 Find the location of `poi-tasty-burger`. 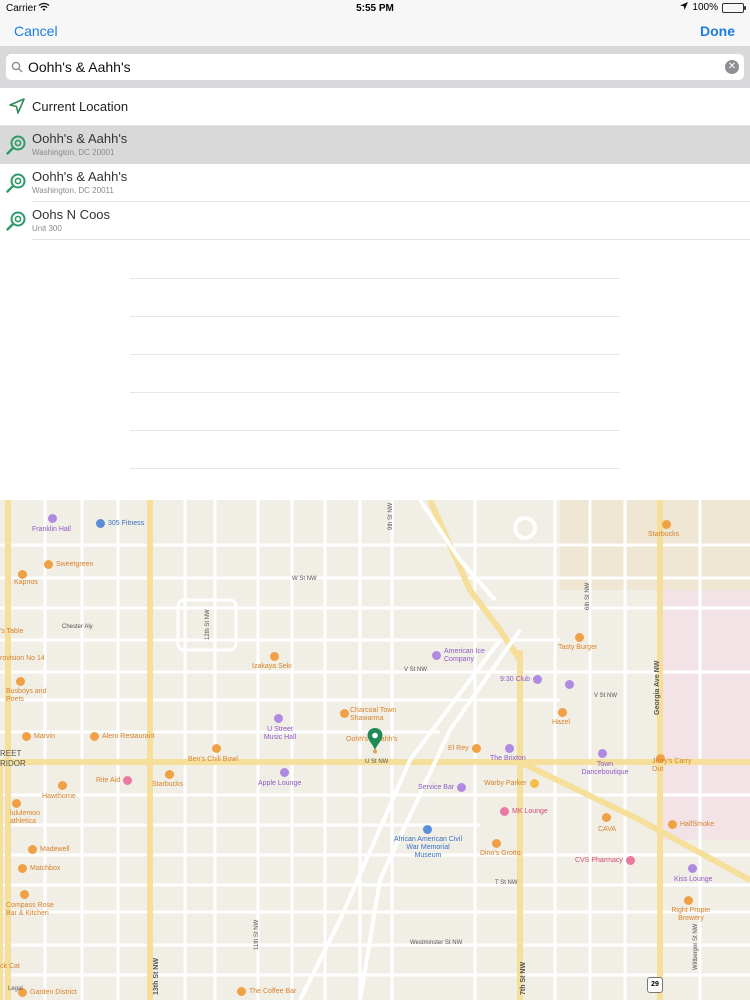

poi-tasty-burger is located at coordinates (581, 637).